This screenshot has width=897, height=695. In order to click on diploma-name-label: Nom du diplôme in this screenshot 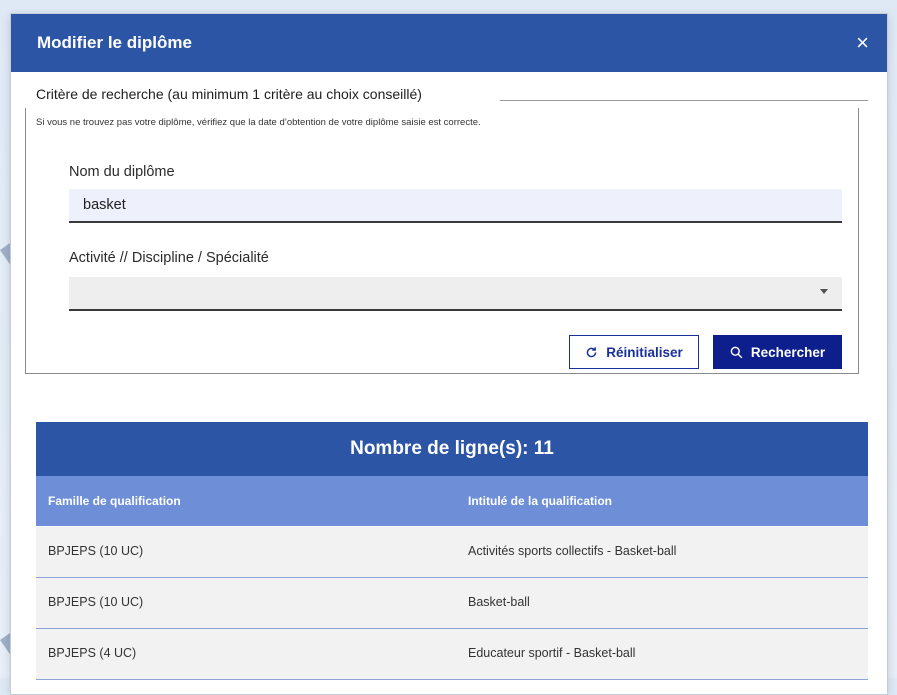, I will do `click(122, 172)`.